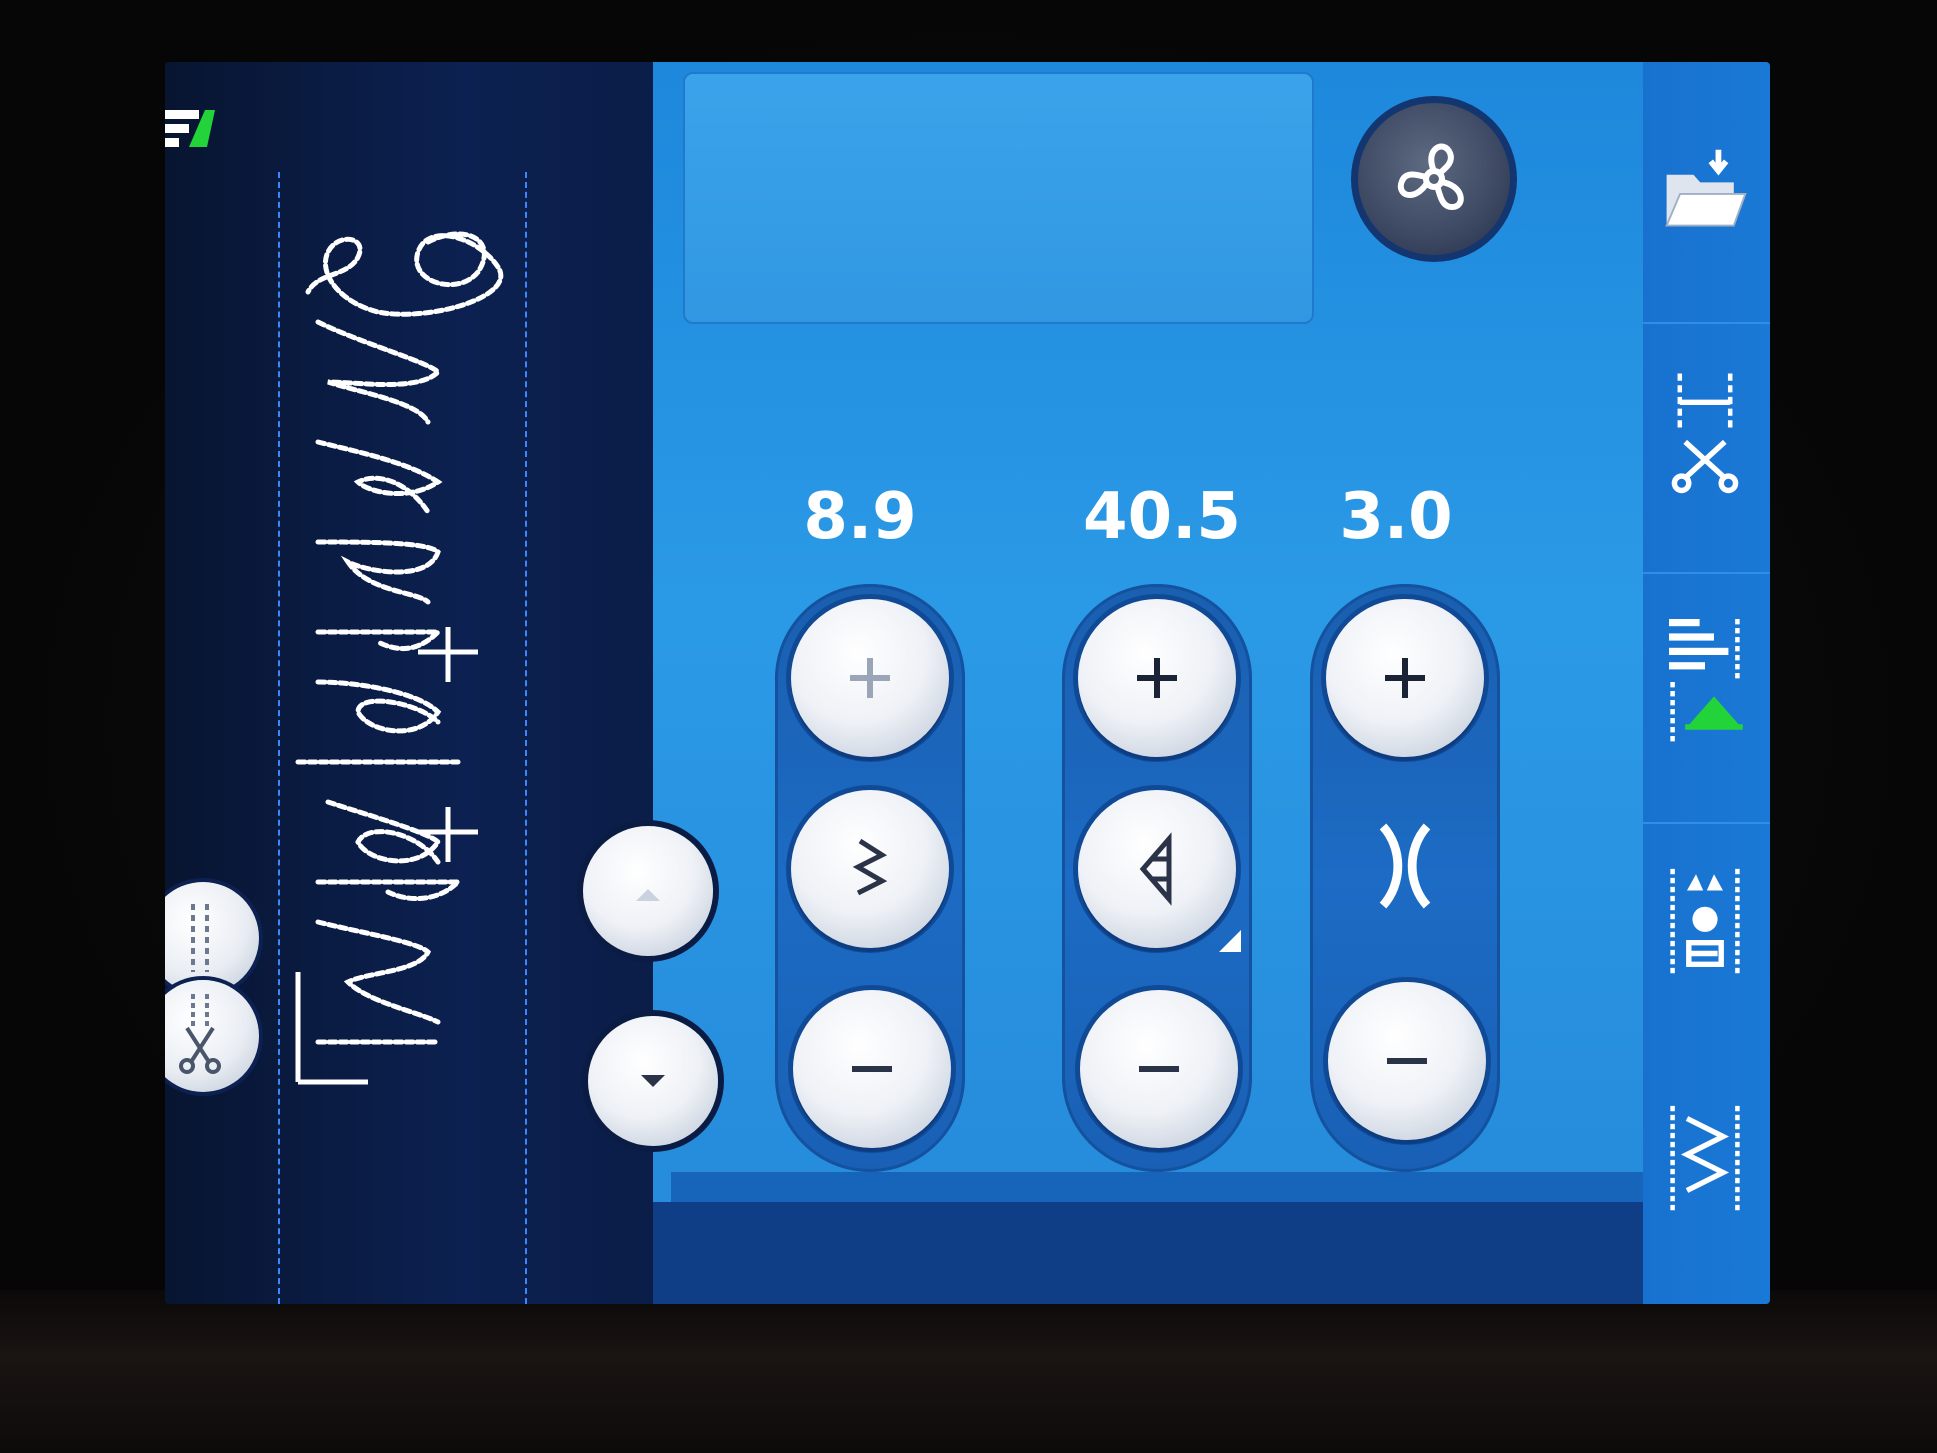 The height and width of the screenshot is (1453, 1937). I want to click on zigzag-icon, so click(870, 867).